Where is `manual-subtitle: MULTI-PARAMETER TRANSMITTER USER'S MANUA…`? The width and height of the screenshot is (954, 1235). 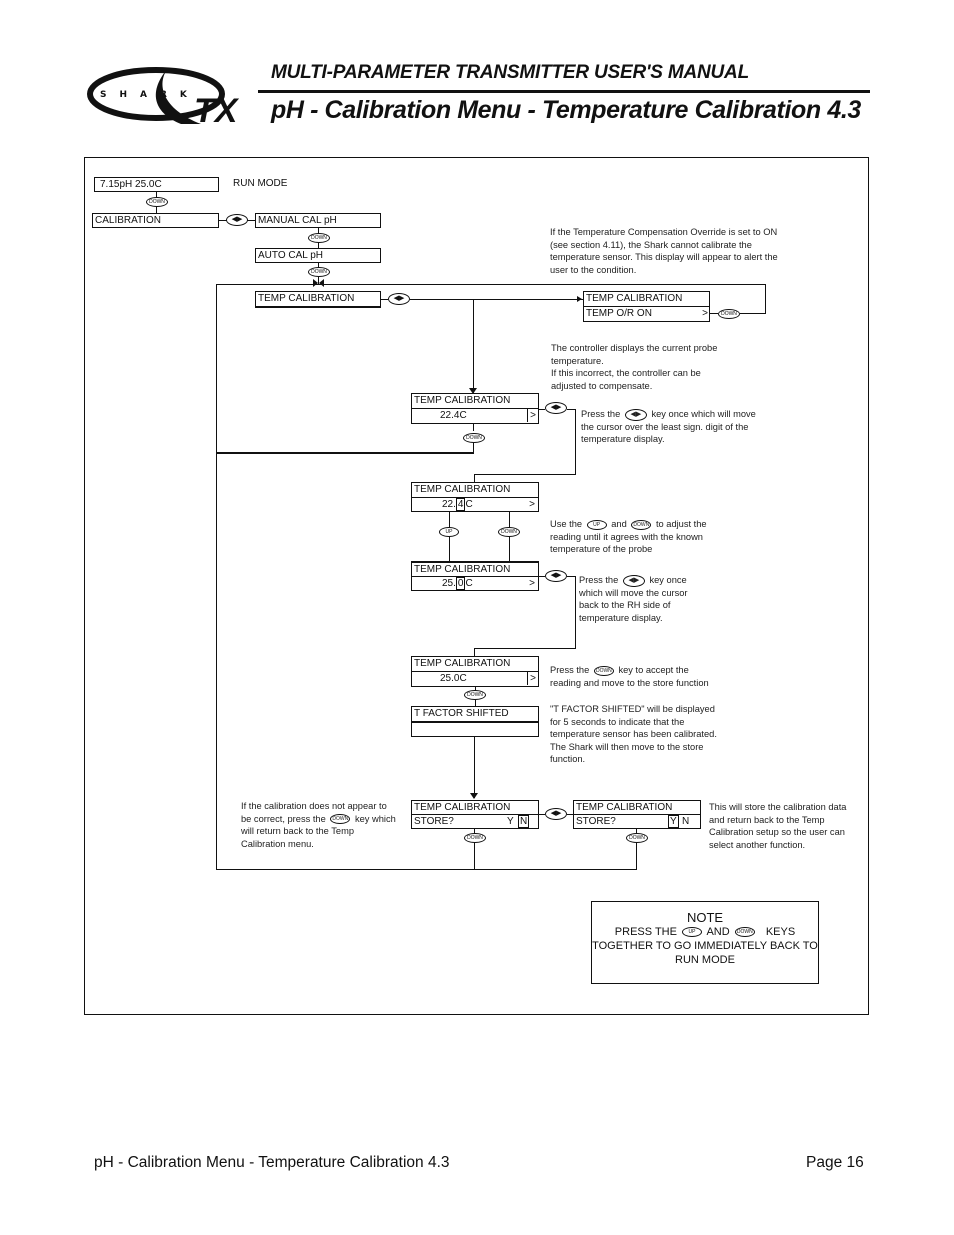 manual-subtitle: MULTI-PARAMETER TRANSMITTER USER'S MANUA… is located at coordinates (510, 72).